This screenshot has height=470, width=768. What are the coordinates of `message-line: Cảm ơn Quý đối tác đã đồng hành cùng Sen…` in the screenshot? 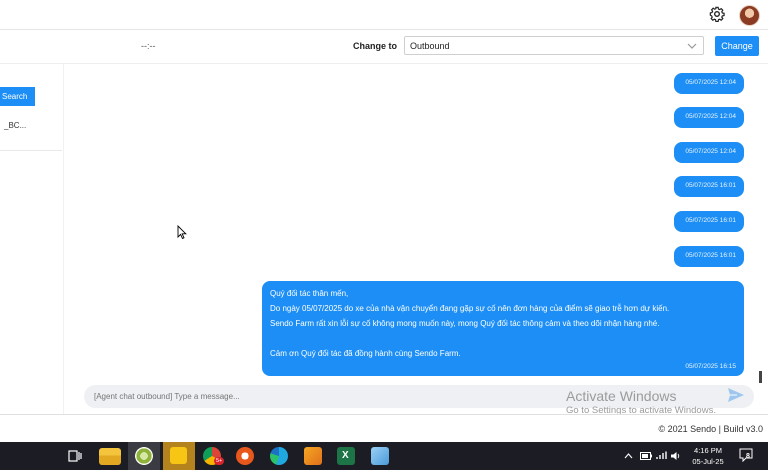 It's located at (365, 353).